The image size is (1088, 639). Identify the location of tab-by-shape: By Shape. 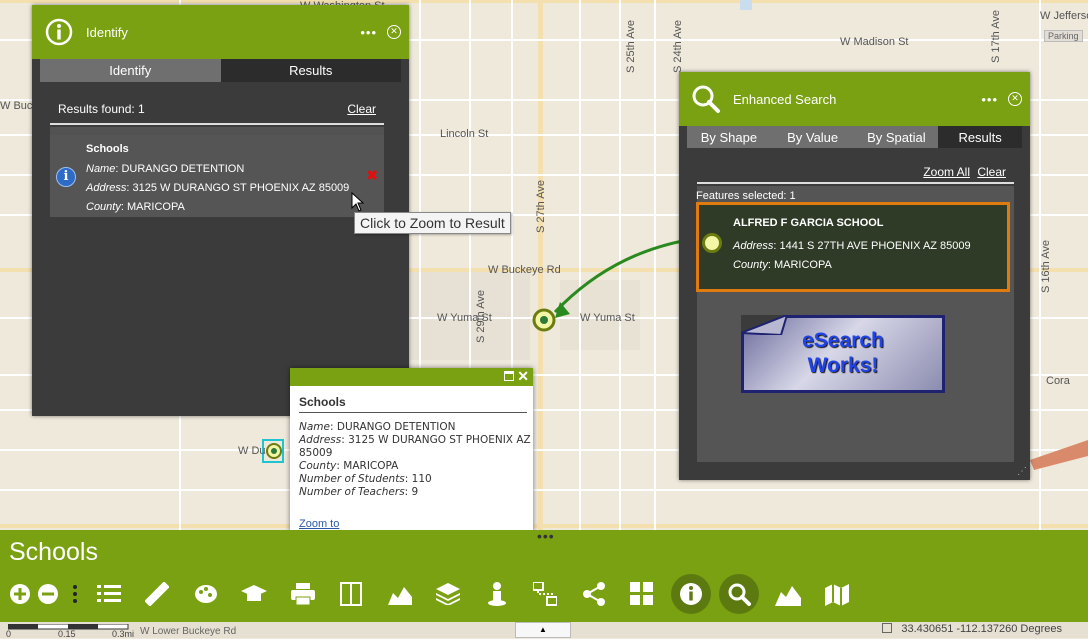
(729, 137).